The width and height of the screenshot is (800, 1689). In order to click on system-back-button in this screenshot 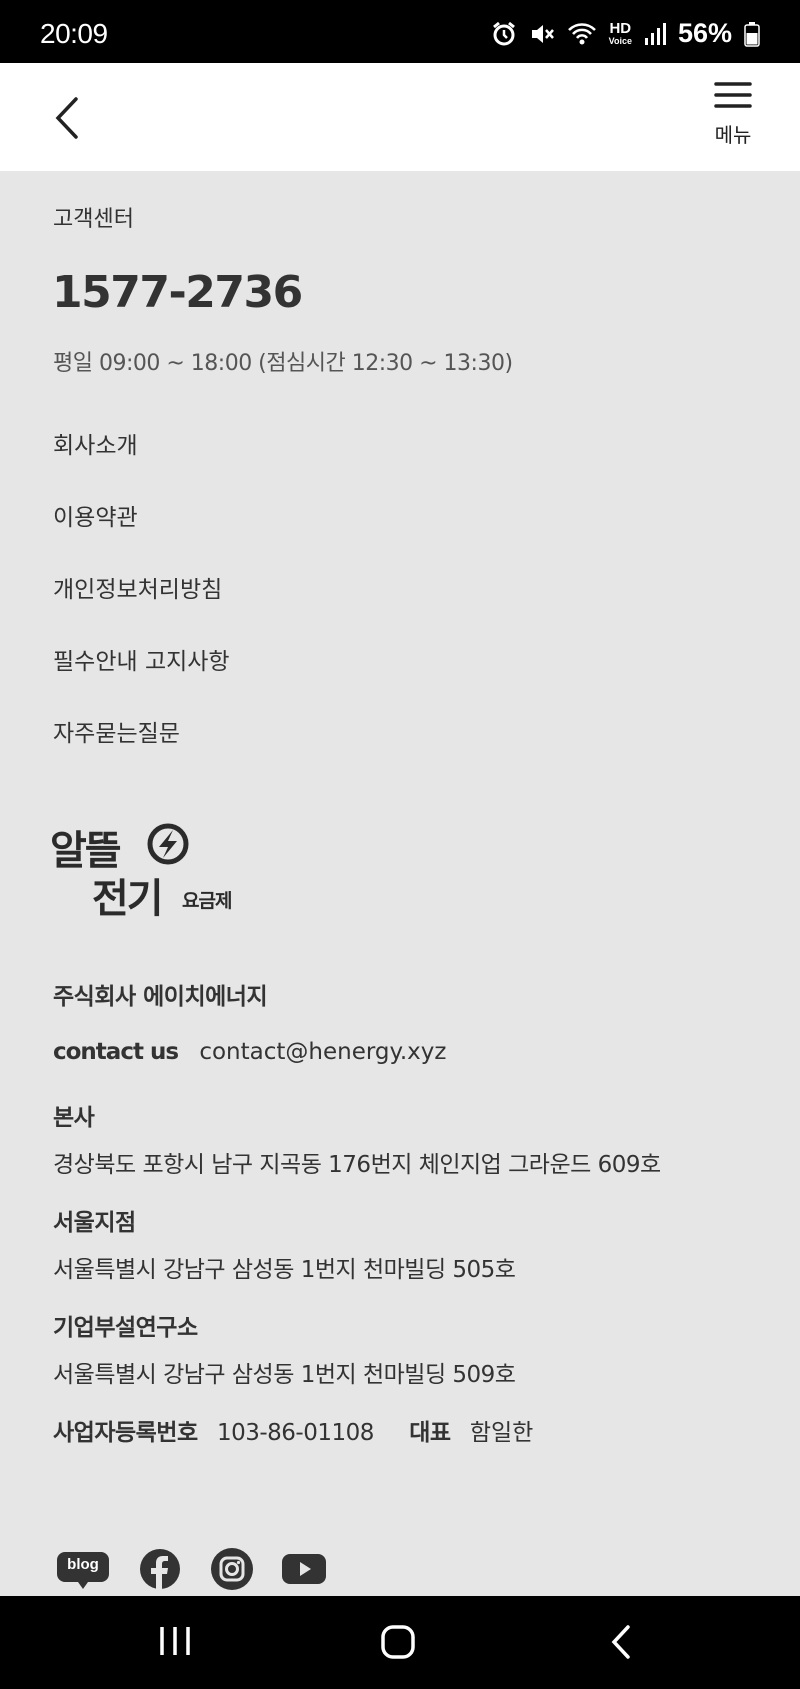, I will do `click(621, 1644)`.